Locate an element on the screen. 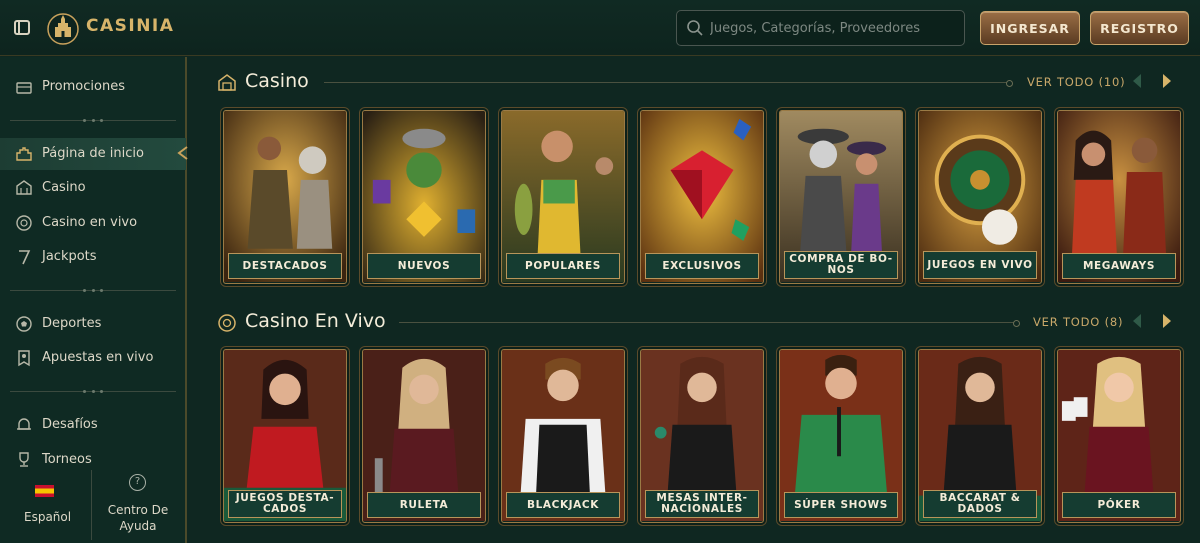  see-all-link: VER TODO (8) is located at coordinates (1078, 322).